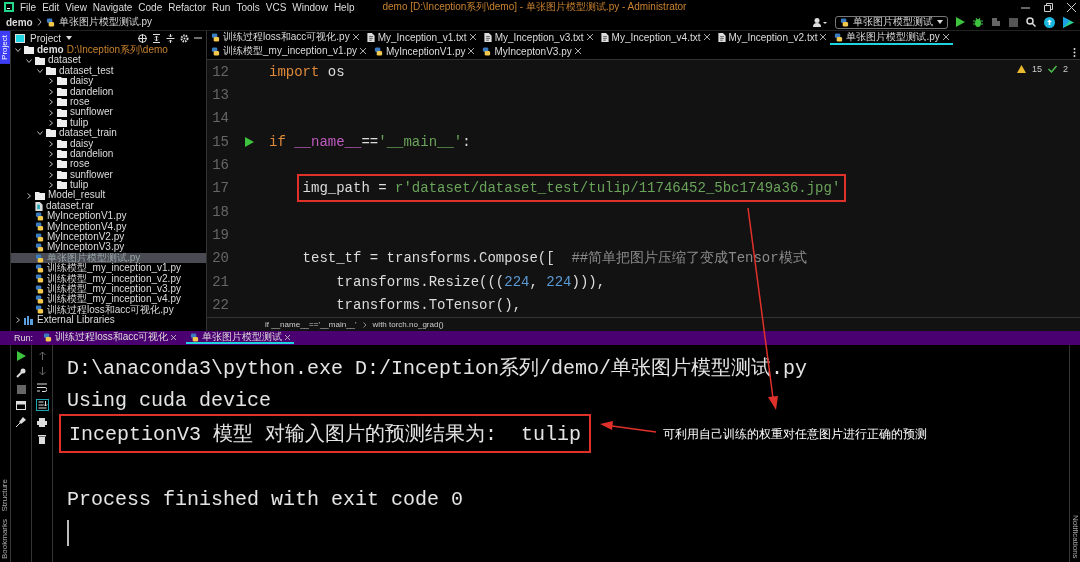 The image size is (1080, 562). I want to click on editor-tab: My_Inception_v3.txt, so click(538, 38).